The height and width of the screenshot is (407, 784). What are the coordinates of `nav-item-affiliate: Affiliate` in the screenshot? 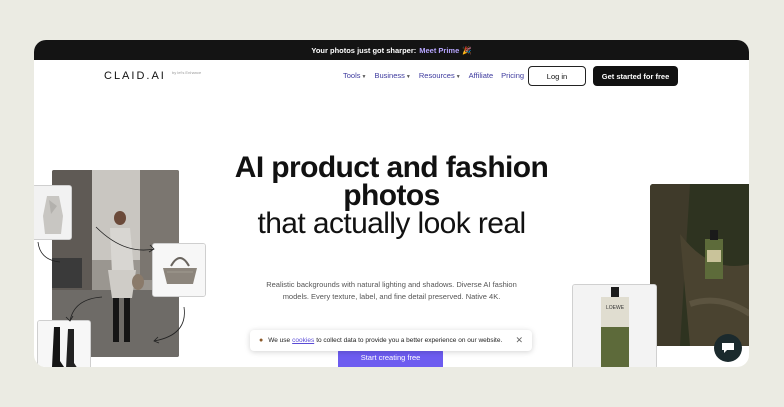 It's located at (481, 75).